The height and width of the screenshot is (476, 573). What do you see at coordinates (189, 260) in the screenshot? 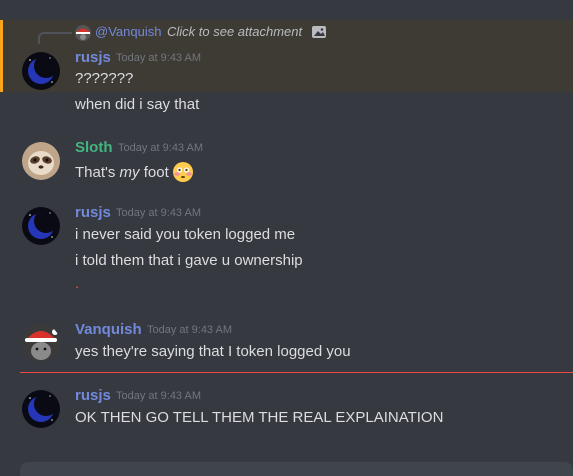
I see `message-text: i told them that i gave u ownership` at bounding box center [189, 260].